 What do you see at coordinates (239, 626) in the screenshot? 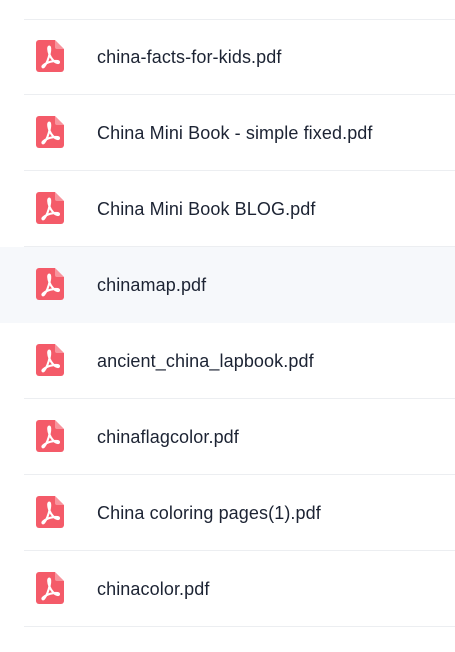
I see `list-divider` at bounding box center [239, 626].